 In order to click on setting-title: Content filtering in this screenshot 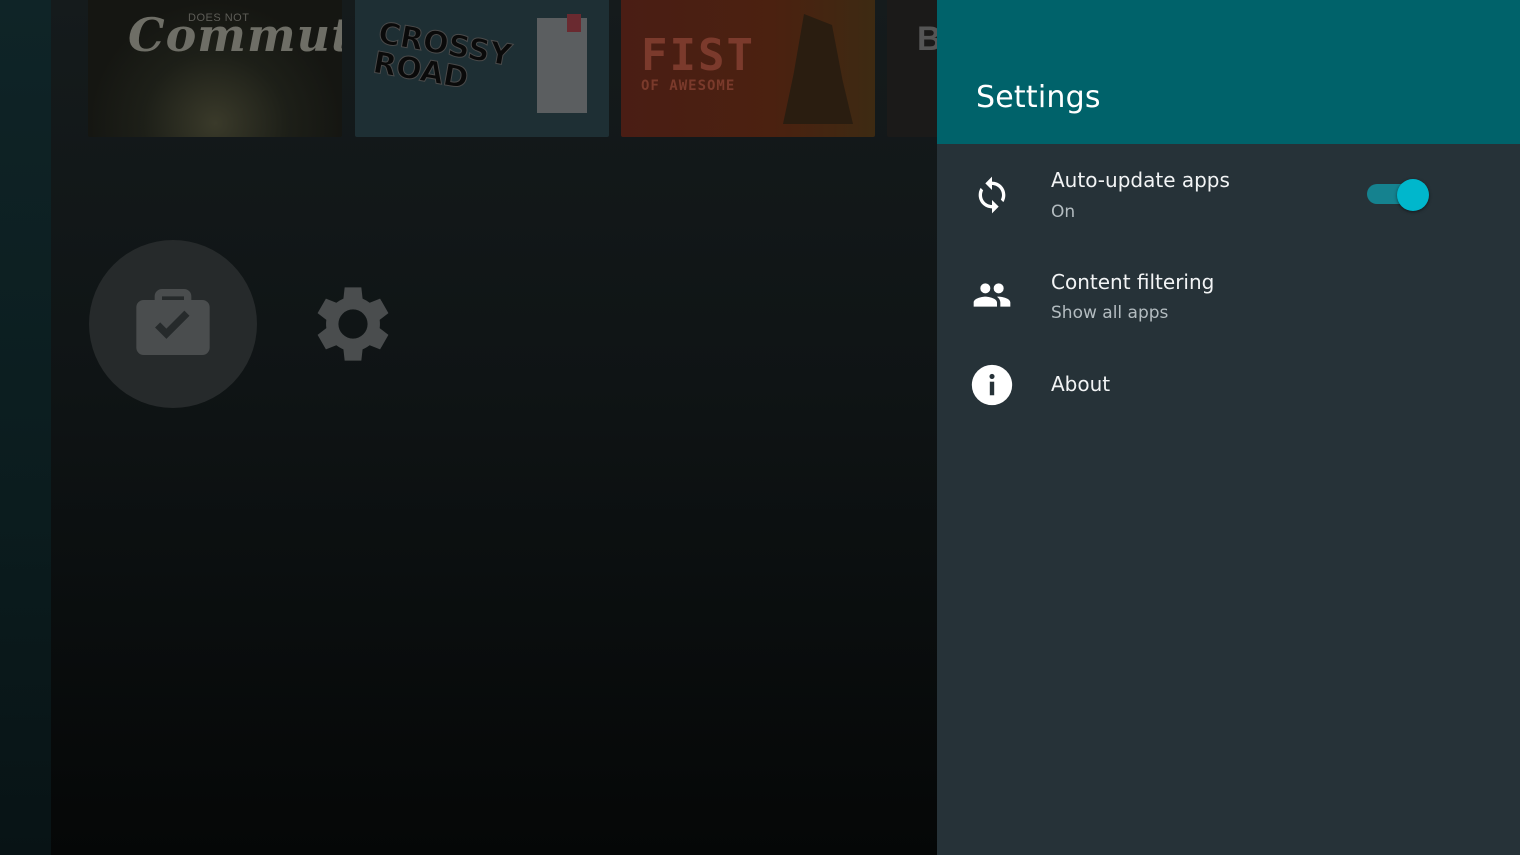, I will do `click(1133, 282)`.